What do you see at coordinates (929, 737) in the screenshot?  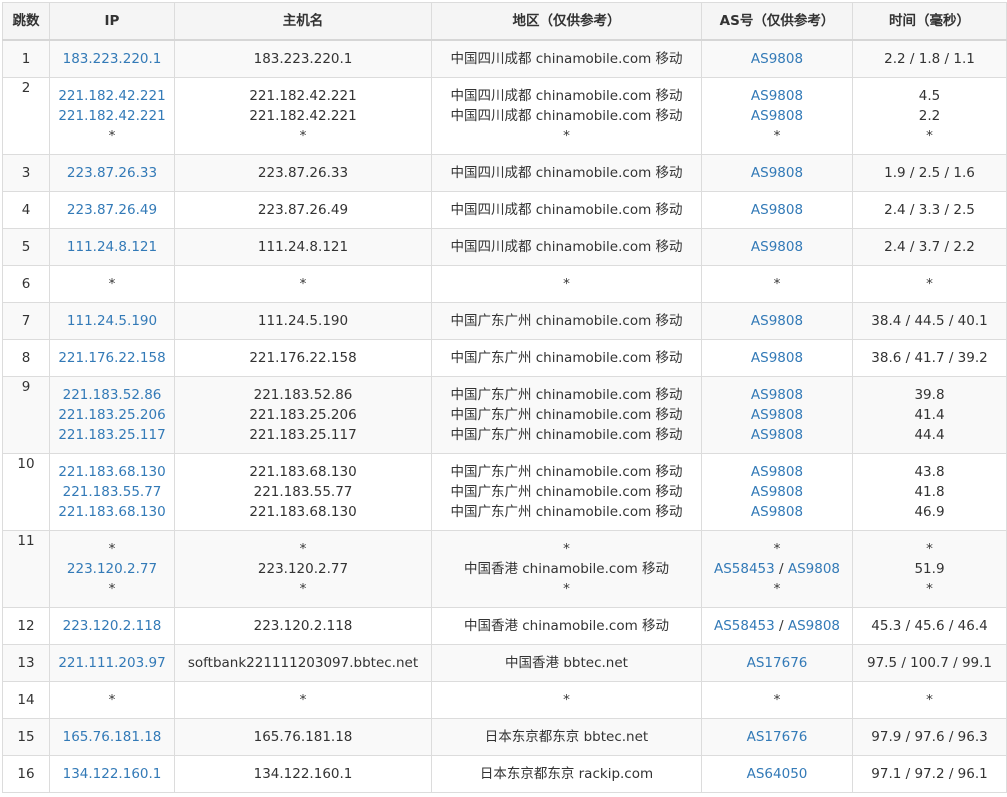 I see `time-cell: 97.9 / 97.6 / 96.3` at bounding box center [929, 737].